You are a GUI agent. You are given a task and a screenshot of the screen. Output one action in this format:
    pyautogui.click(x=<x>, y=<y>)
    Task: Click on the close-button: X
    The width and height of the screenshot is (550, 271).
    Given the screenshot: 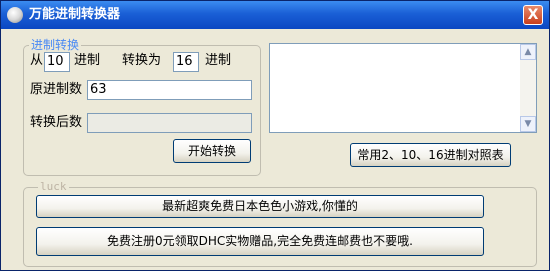 What is the action you would take?
    pyautogui.click(x=533, y=15)
    